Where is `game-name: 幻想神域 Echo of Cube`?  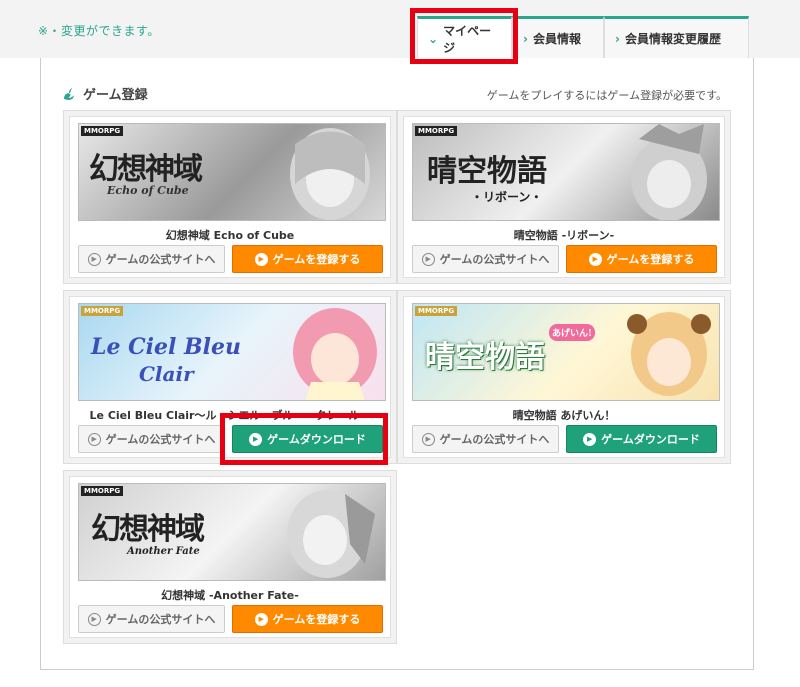 game-name: 幻想神域 Echo of Cube is located at coordinates (230, 235).